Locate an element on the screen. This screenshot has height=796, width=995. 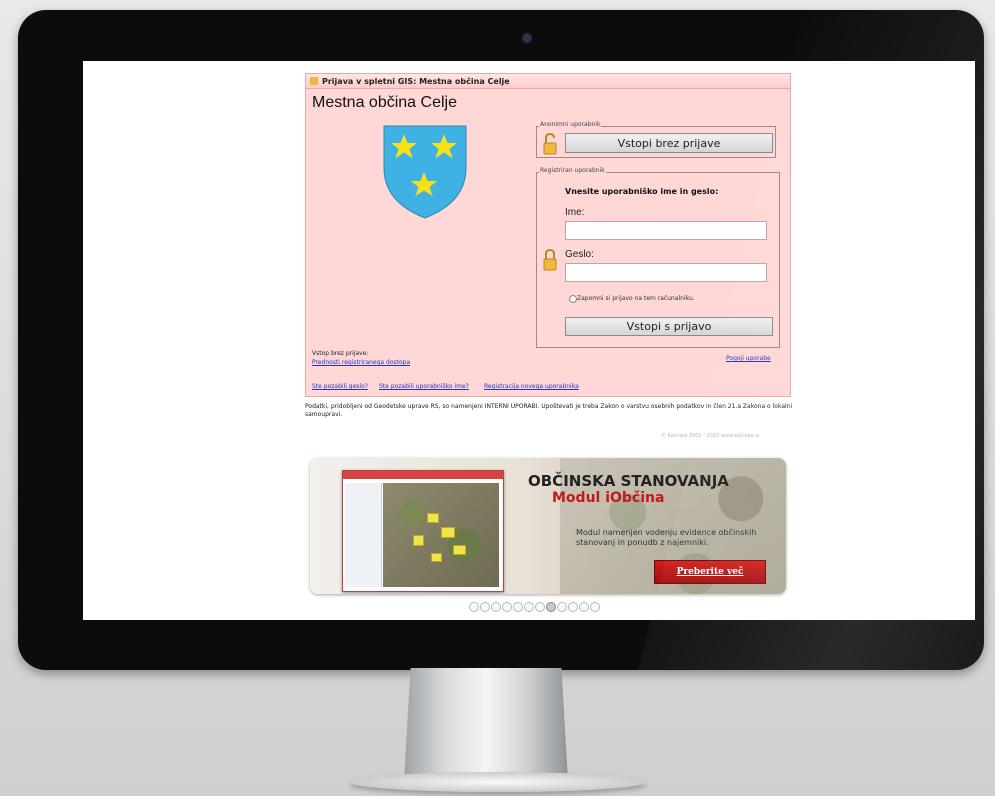
lock-icon is located at coordinates (314, 81).